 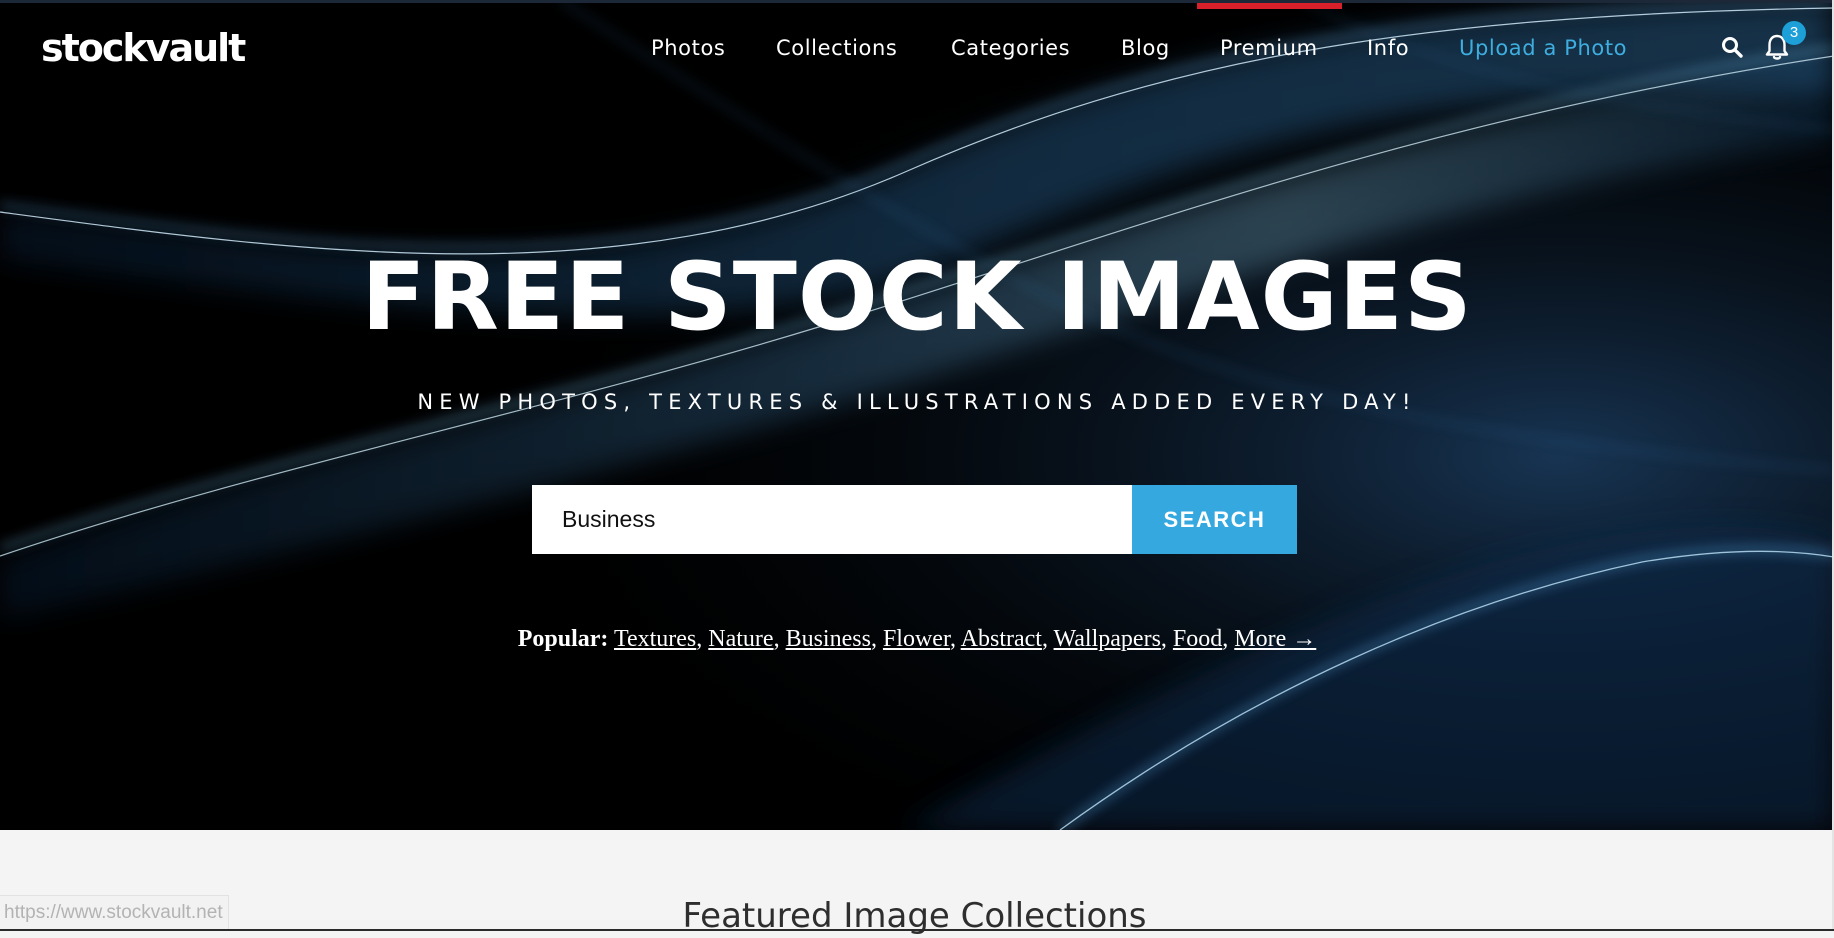 I want to click on popular-link-flower: Flower, so click(x=916, y=639).